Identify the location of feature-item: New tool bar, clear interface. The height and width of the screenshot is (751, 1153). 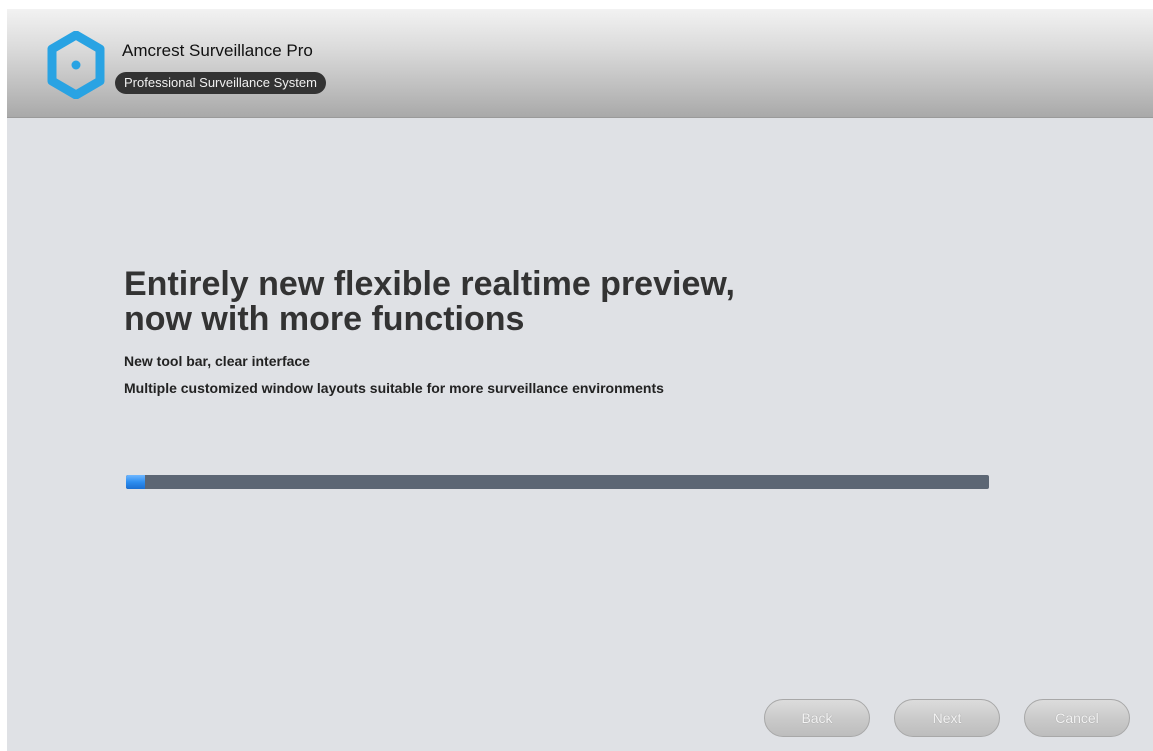
(217, 361).